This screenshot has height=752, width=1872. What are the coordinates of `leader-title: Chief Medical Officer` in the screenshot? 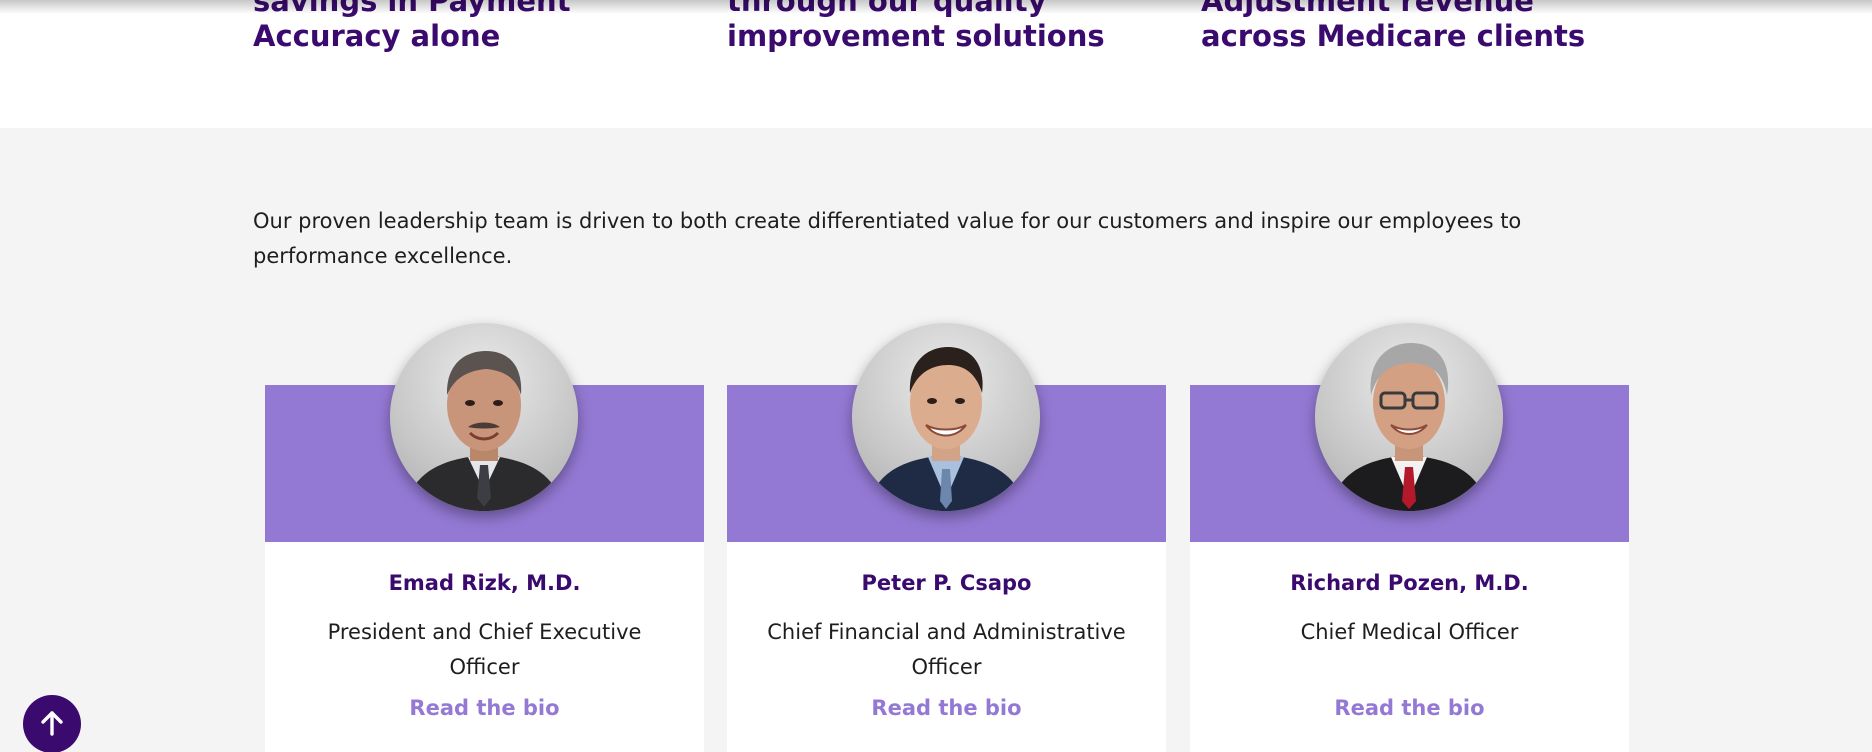 It's located at (1409, 632).